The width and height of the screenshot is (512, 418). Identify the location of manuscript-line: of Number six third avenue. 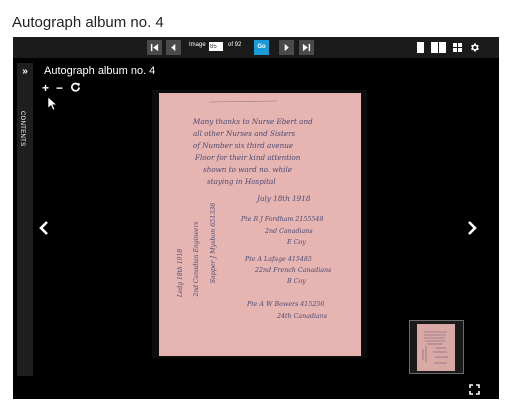
(243, 145).